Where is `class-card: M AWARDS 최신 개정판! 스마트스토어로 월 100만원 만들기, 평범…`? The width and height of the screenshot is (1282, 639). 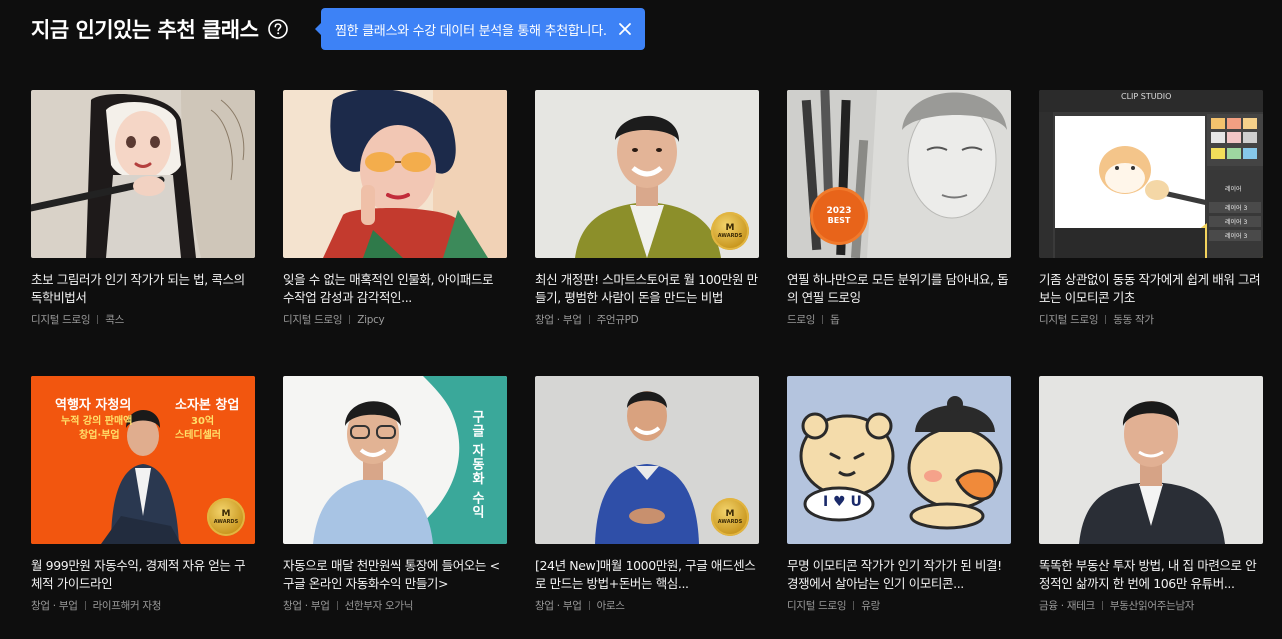
class-card: M AWARDS 최신 개정판! 스마트스토어로 월 100만원 만들기, 평범… is located at coordinates (647, 233).